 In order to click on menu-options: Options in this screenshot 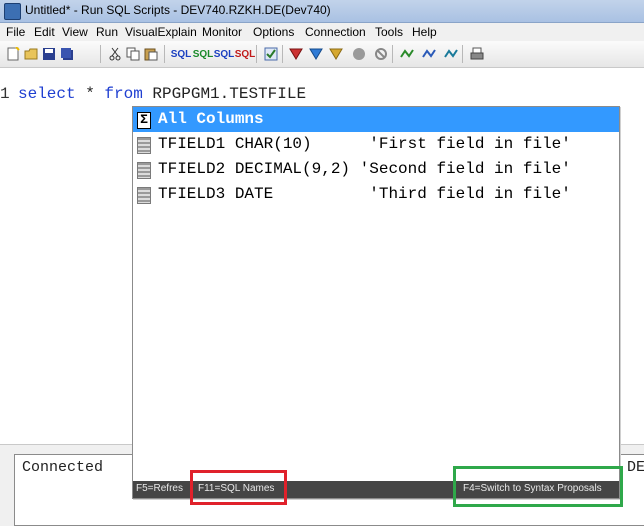, I will do `click(273, 32)`.